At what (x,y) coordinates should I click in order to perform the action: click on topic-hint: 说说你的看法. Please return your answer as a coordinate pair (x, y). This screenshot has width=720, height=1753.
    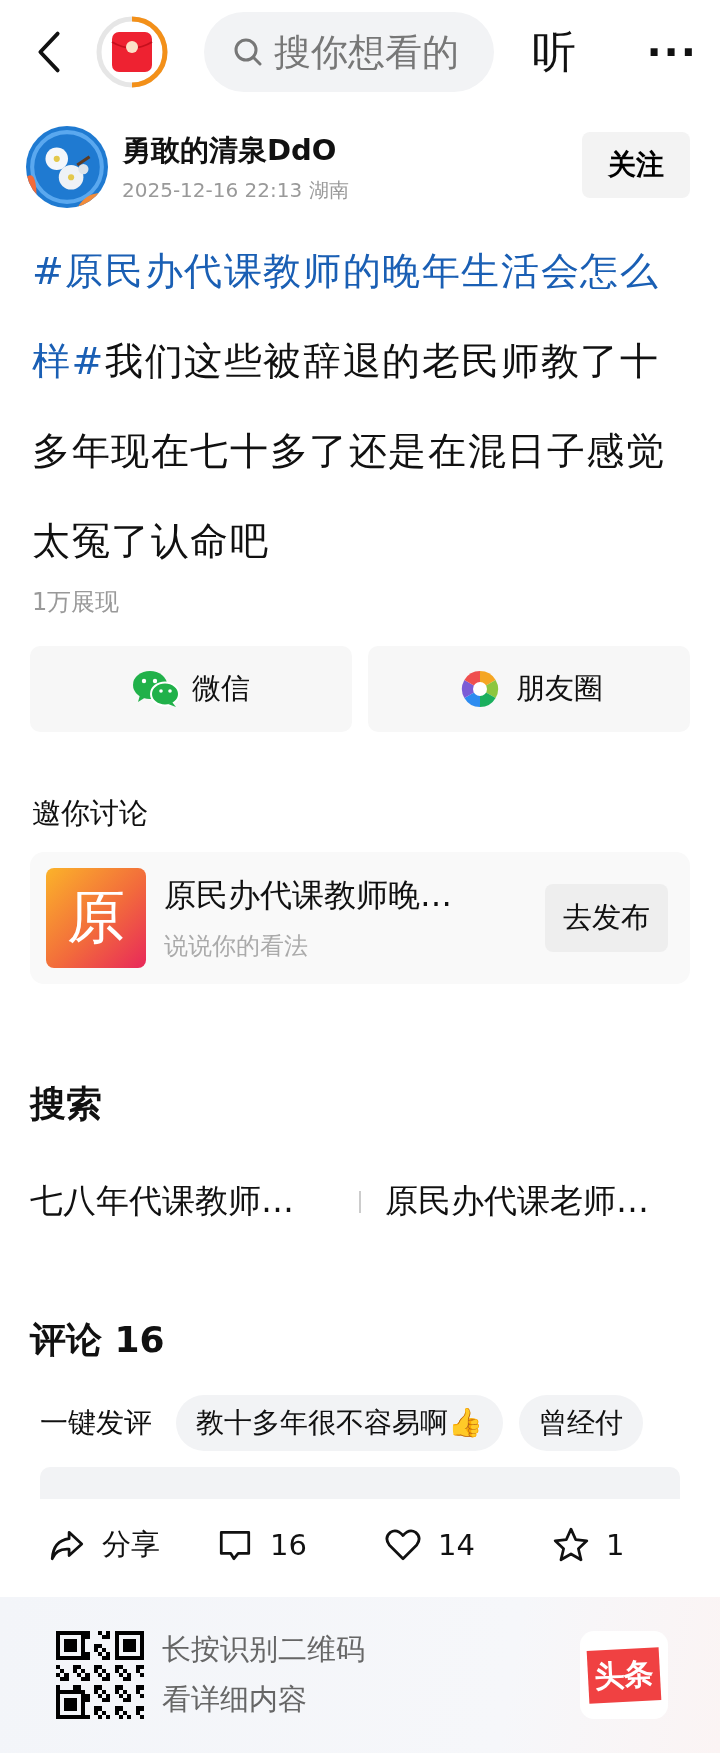
    Looking at the image, I should click on (236, 946).